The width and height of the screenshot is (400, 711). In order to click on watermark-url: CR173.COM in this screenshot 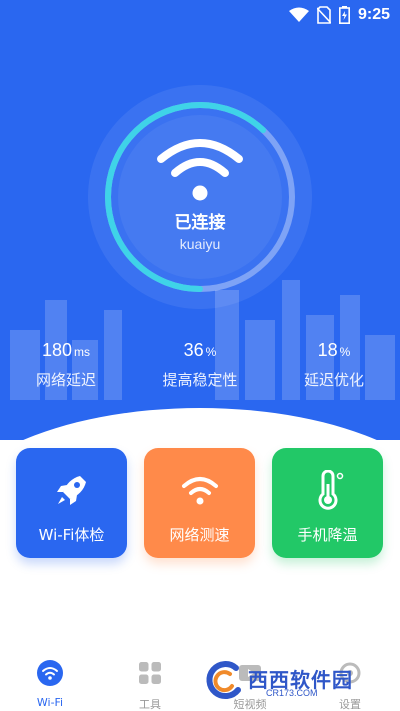, I will do `click(292, 693)`.